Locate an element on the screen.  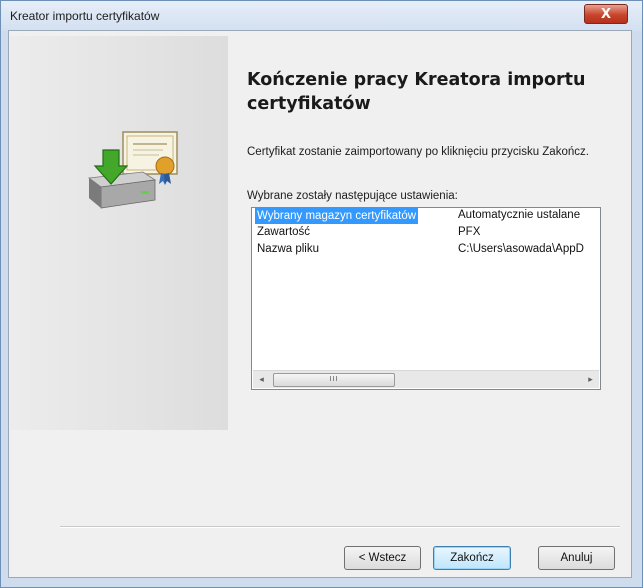
close-icon: X is located at coordinates (606, 14).